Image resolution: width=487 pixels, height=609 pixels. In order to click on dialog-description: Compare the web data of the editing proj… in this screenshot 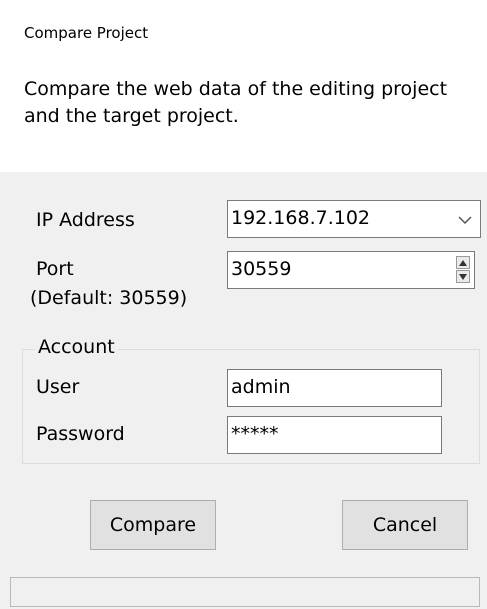, I will do `click(236, 102)`.